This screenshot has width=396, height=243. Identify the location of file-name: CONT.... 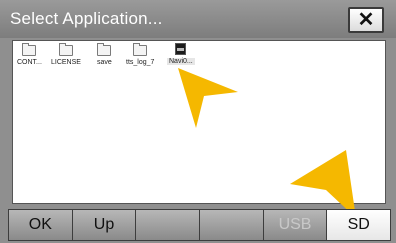
(29, 62).